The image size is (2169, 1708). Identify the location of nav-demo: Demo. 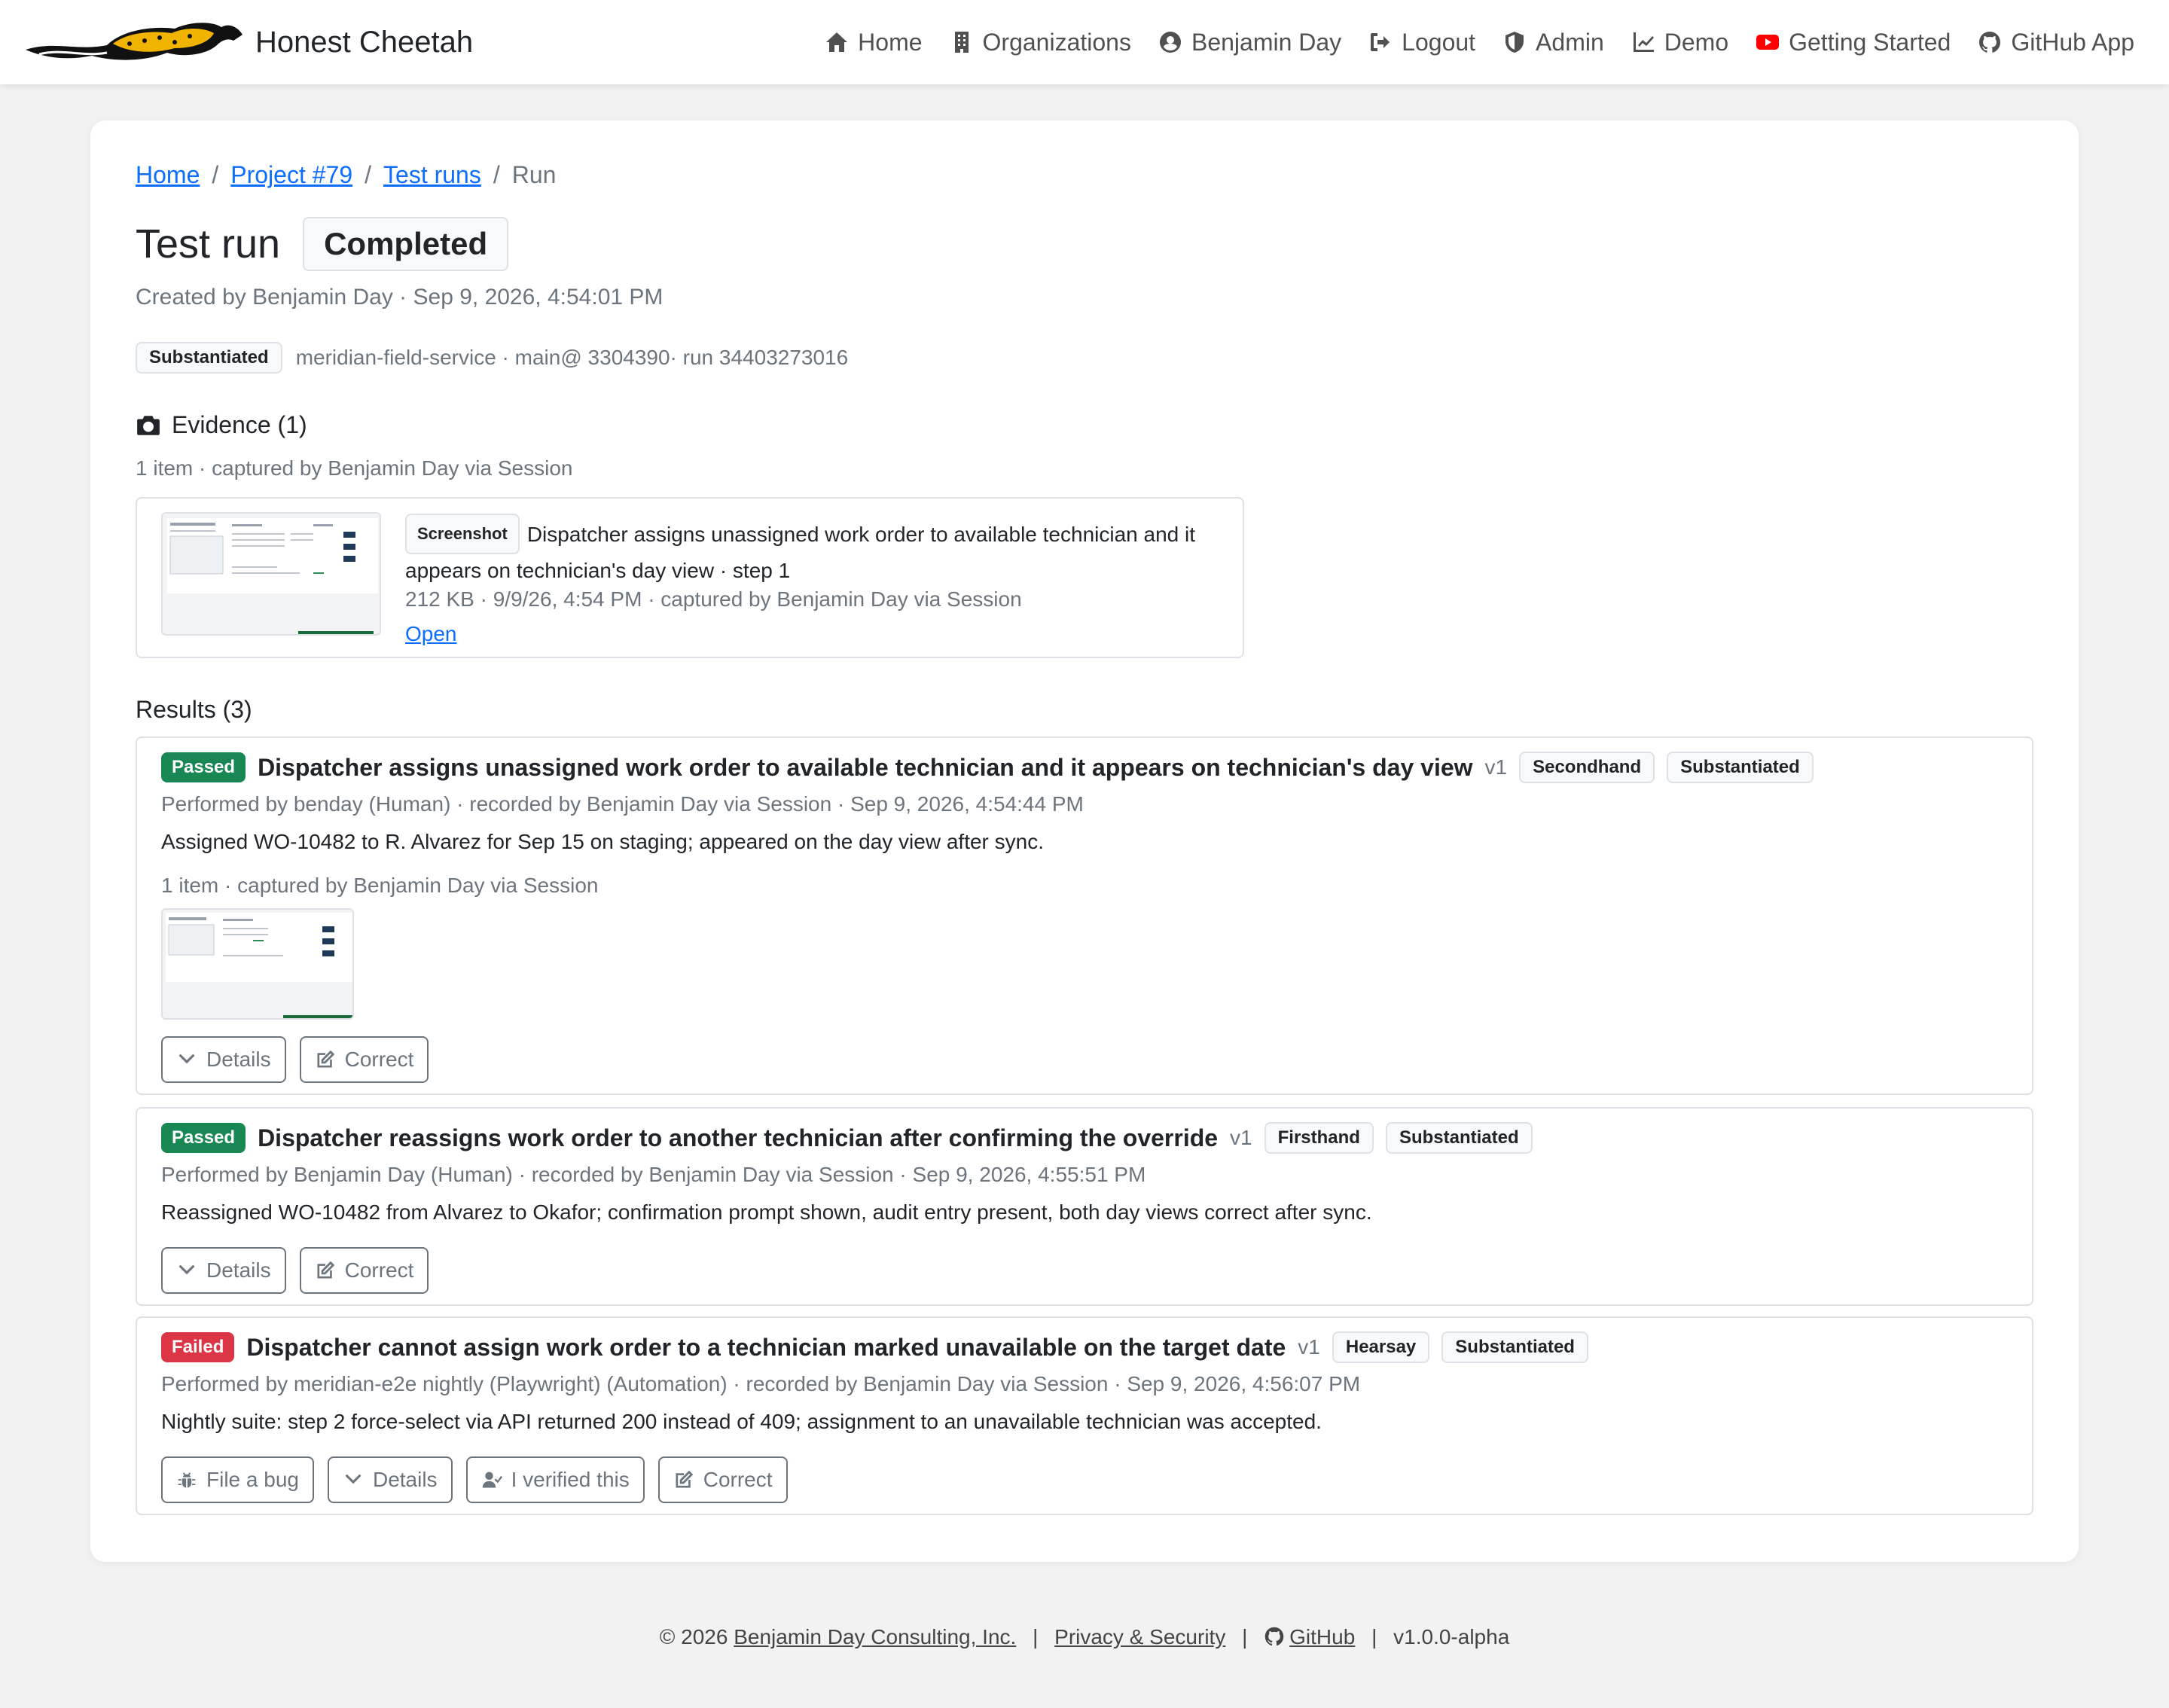
(1679, 42).